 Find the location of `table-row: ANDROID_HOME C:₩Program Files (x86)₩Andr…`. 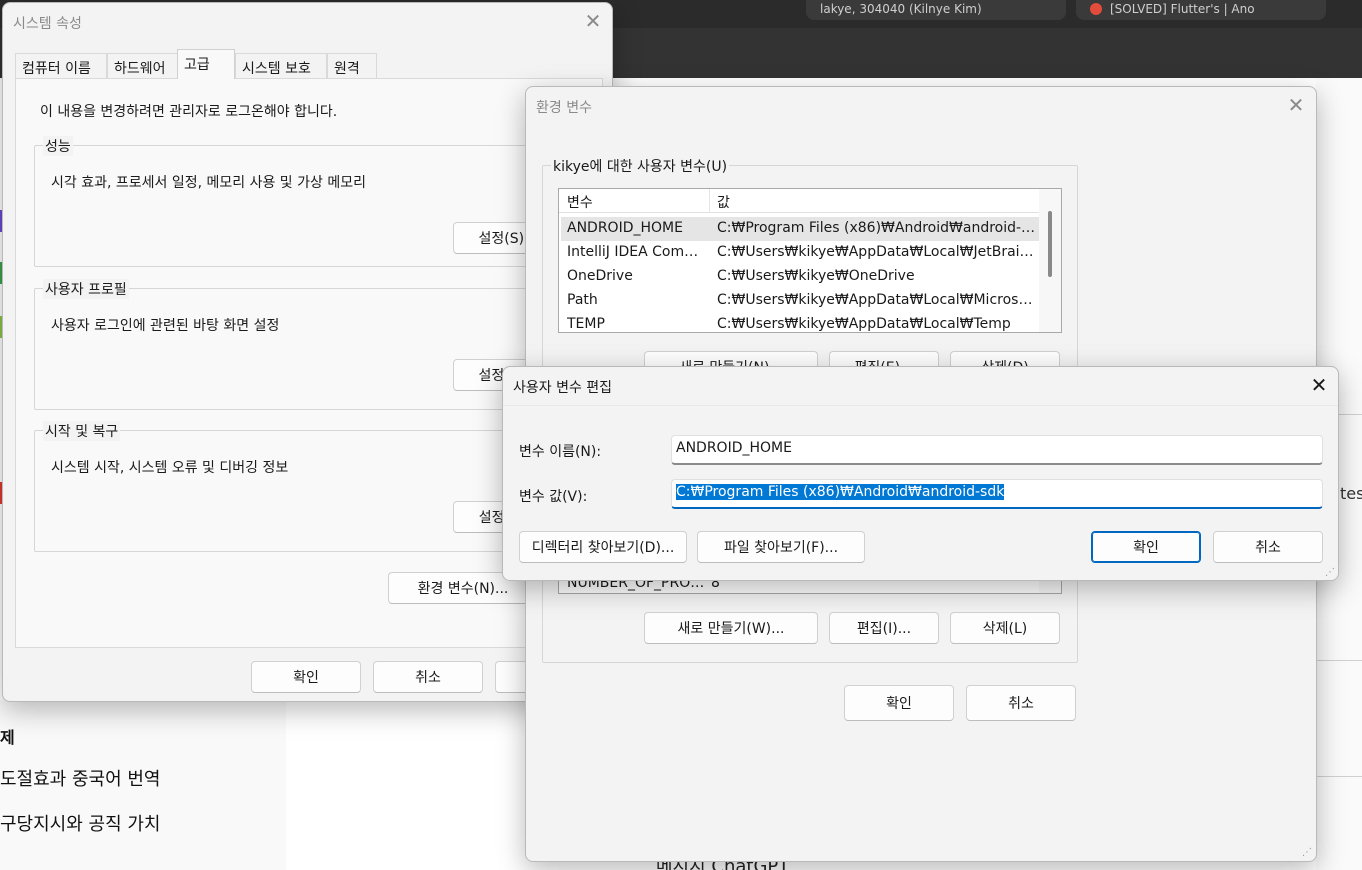

table-row: ANDROID_HOME C:₩Program Files (x86)₩Andr… is located at coordinates (800, 229).